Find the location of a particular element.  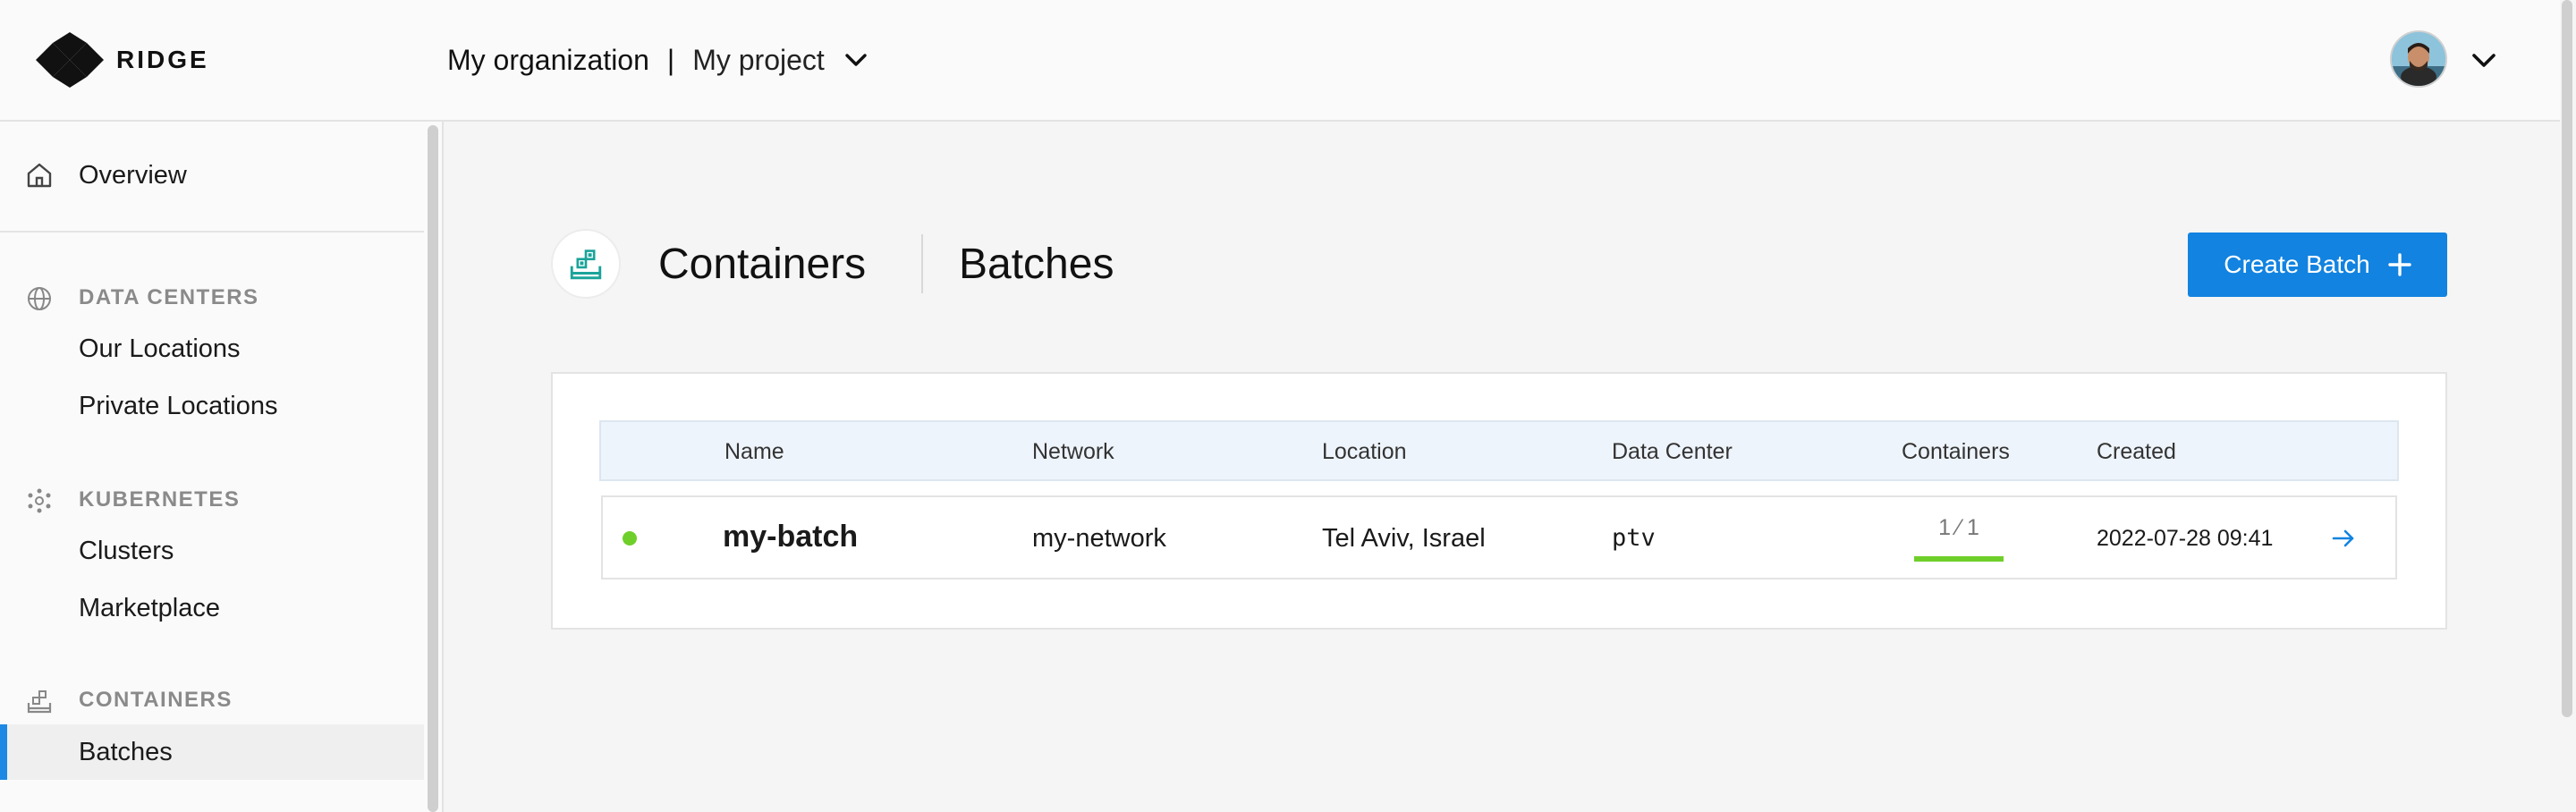

sidebar-divider is located at coordinates (212, 232).